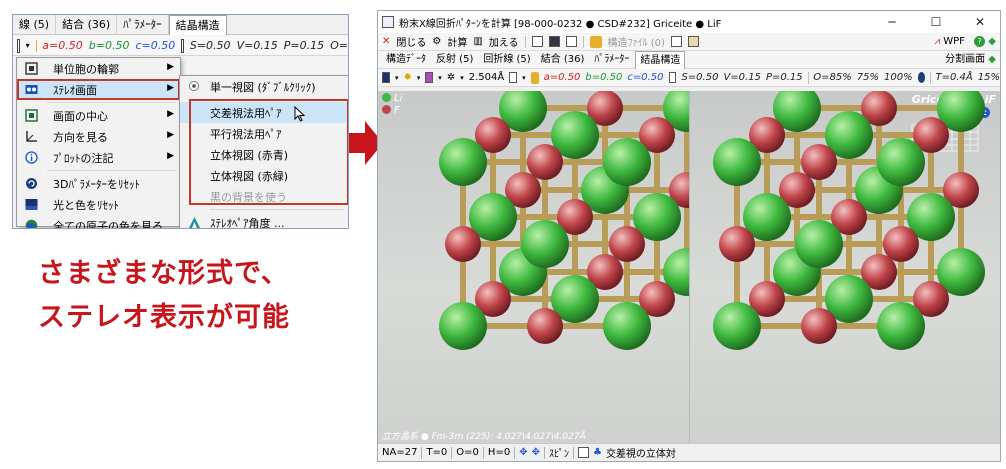  What do you see at coordinates (523, 452) in the screenshot?
I see `rotate-icon: ✥` at bounding box center [523, 452].